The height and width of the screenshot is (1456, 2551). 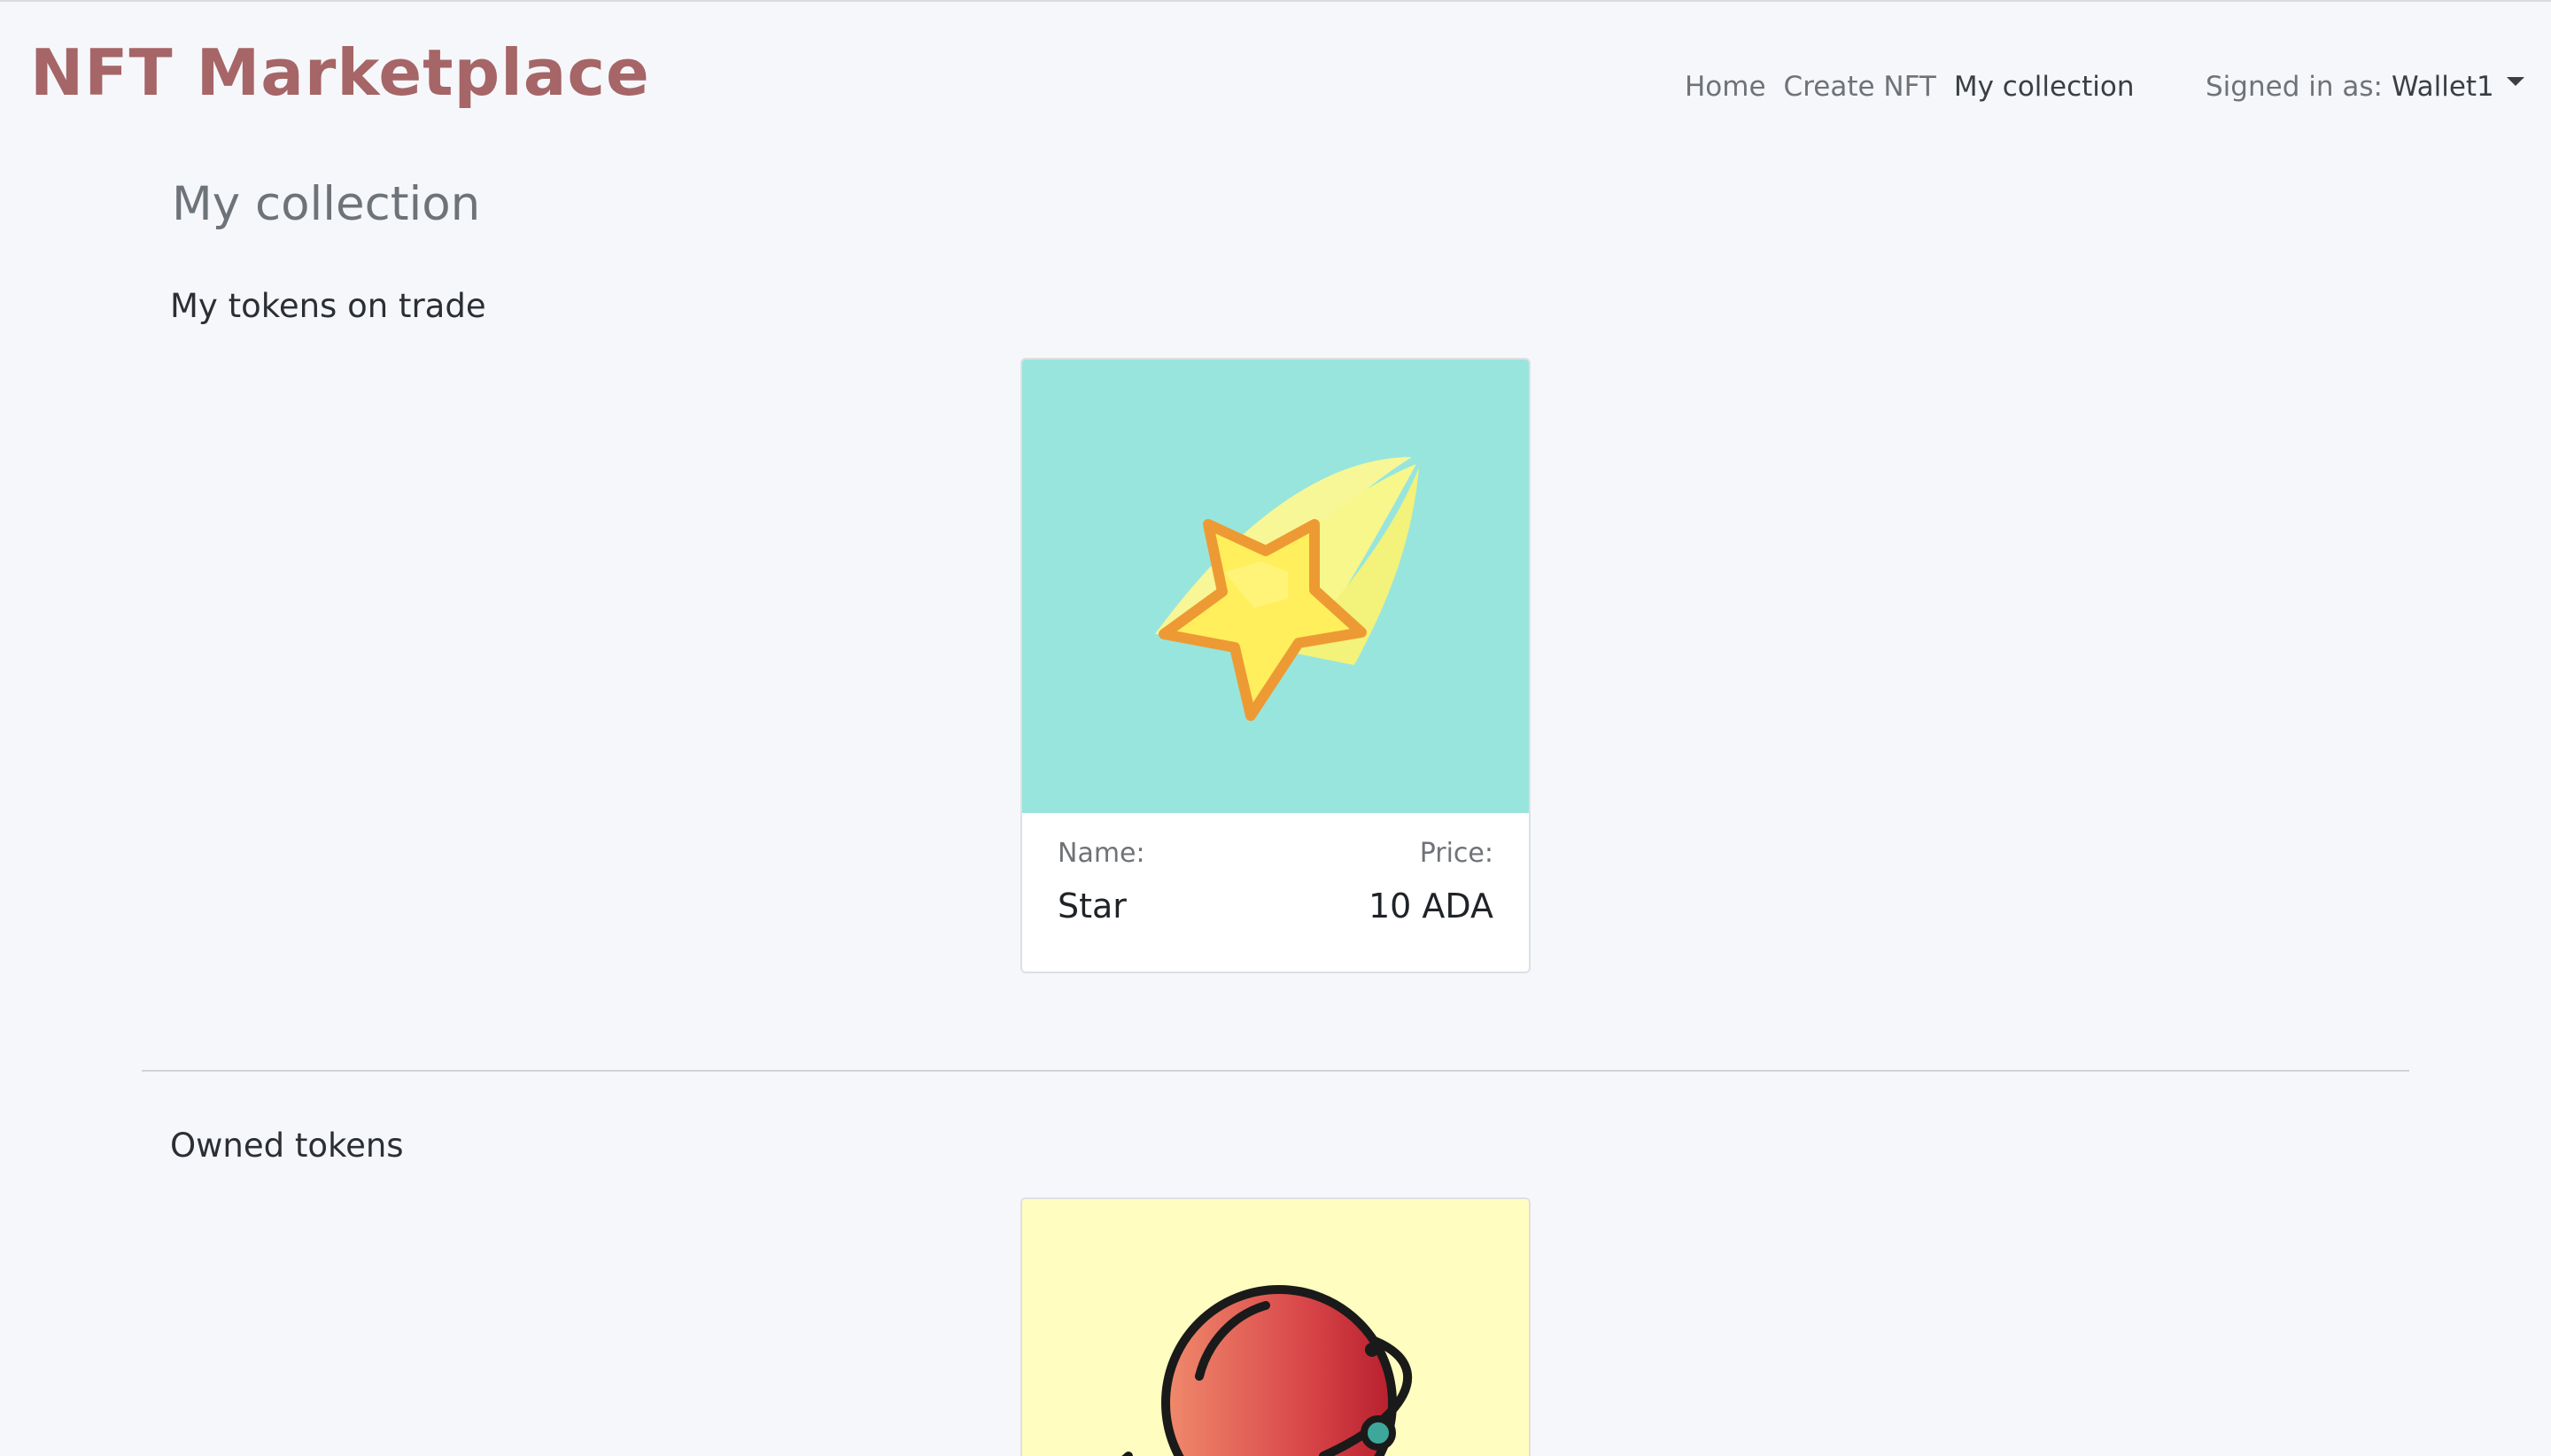 I want to click on account-dropdown: Signed in as: Wallet1, so click(x=2365, y=87).